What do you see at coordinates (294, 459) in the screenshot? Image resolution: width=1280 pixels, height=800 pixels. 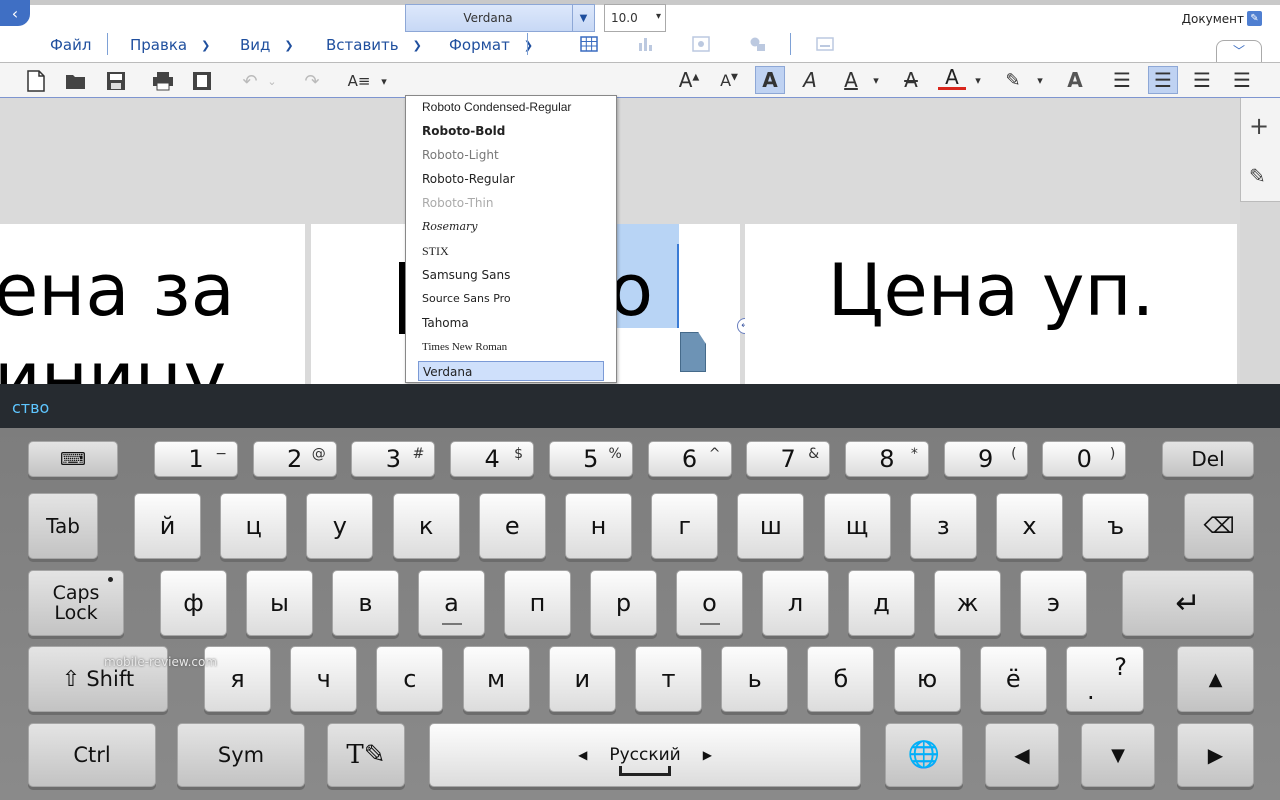 I see `key-2: 2 @` at bounding box center [294, 459].